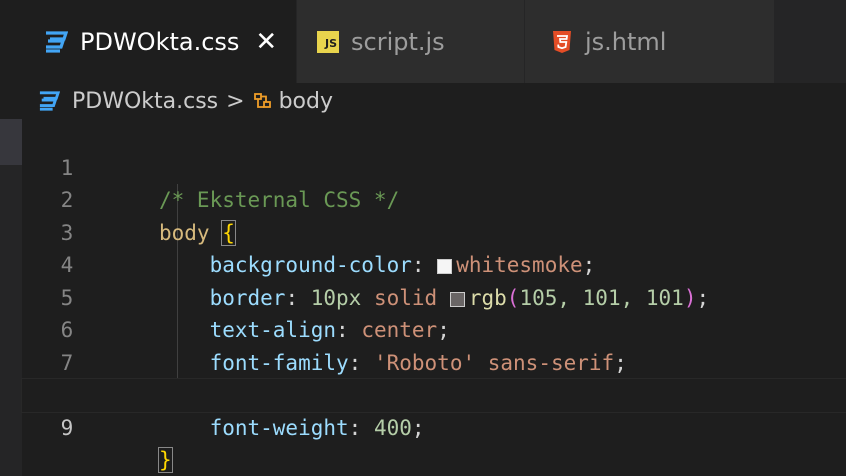 The height and width of the screenshot is (476, 846). What do you see at coordinates (11, 142) in the screenshot?
I see `strip-highlight` at bounding box center [11, 142].